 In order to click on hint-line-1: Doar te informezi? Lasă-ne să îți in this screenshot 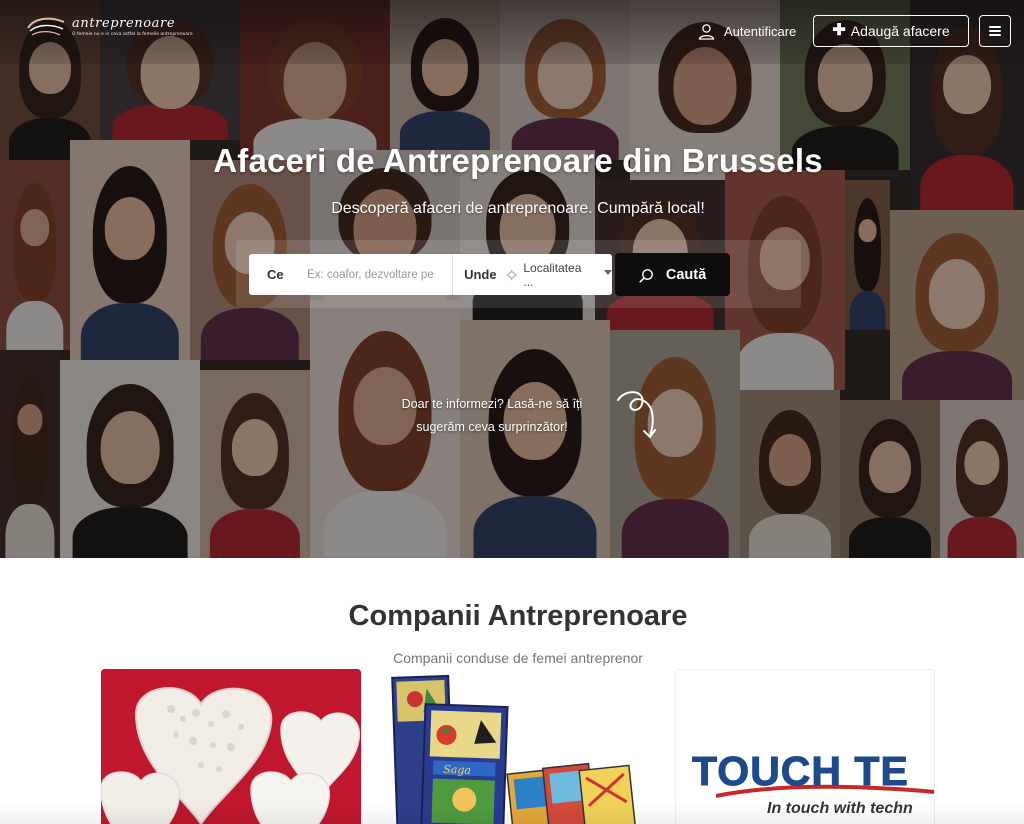, I will do `click(492, 404)`.